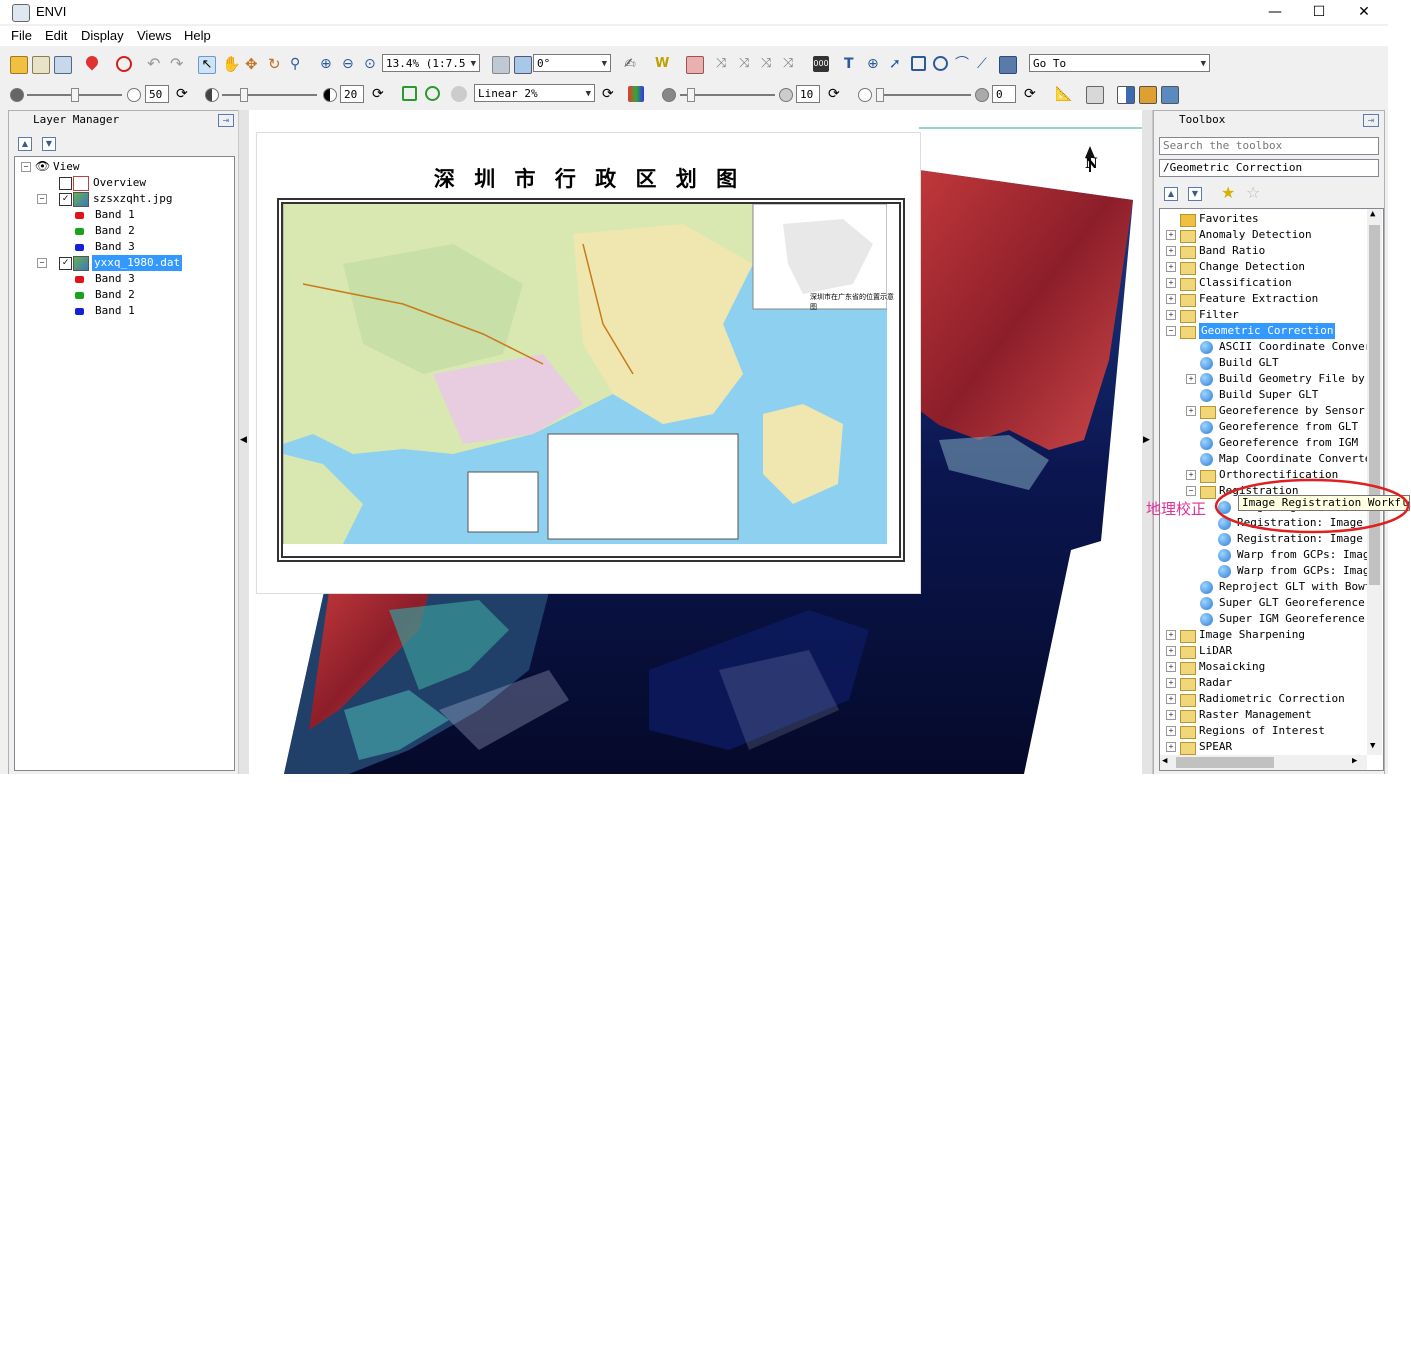 Image resolution: width=1411 pixels, height=1350 pixels. What do you see at coordinates (154, 35) in the screenshot?
I see `menu-views: Views` at bounding box center [154, 35].